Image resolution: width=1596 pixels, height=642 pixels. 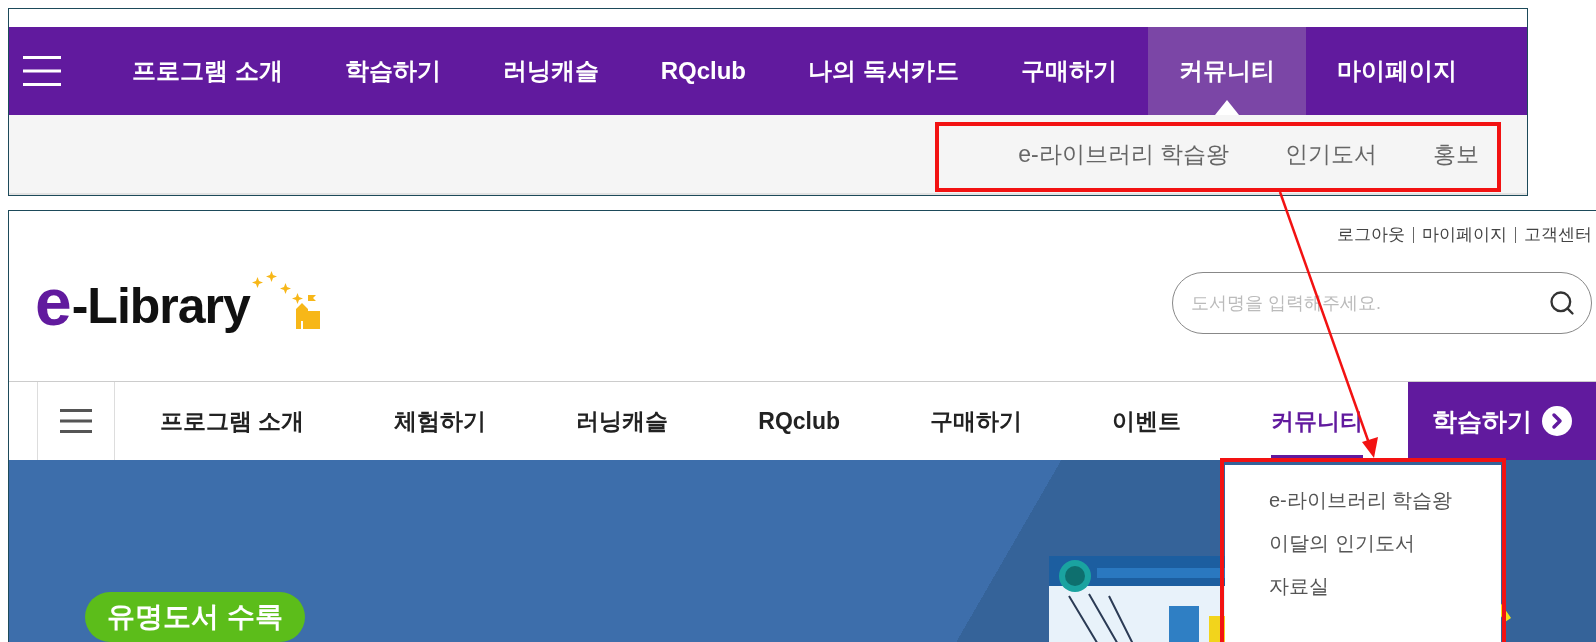 What do you see at coordinates (883, 71) in the screenshot?
I see `menu-tab: 나의 독서카드` at bounding box center [883, 71].